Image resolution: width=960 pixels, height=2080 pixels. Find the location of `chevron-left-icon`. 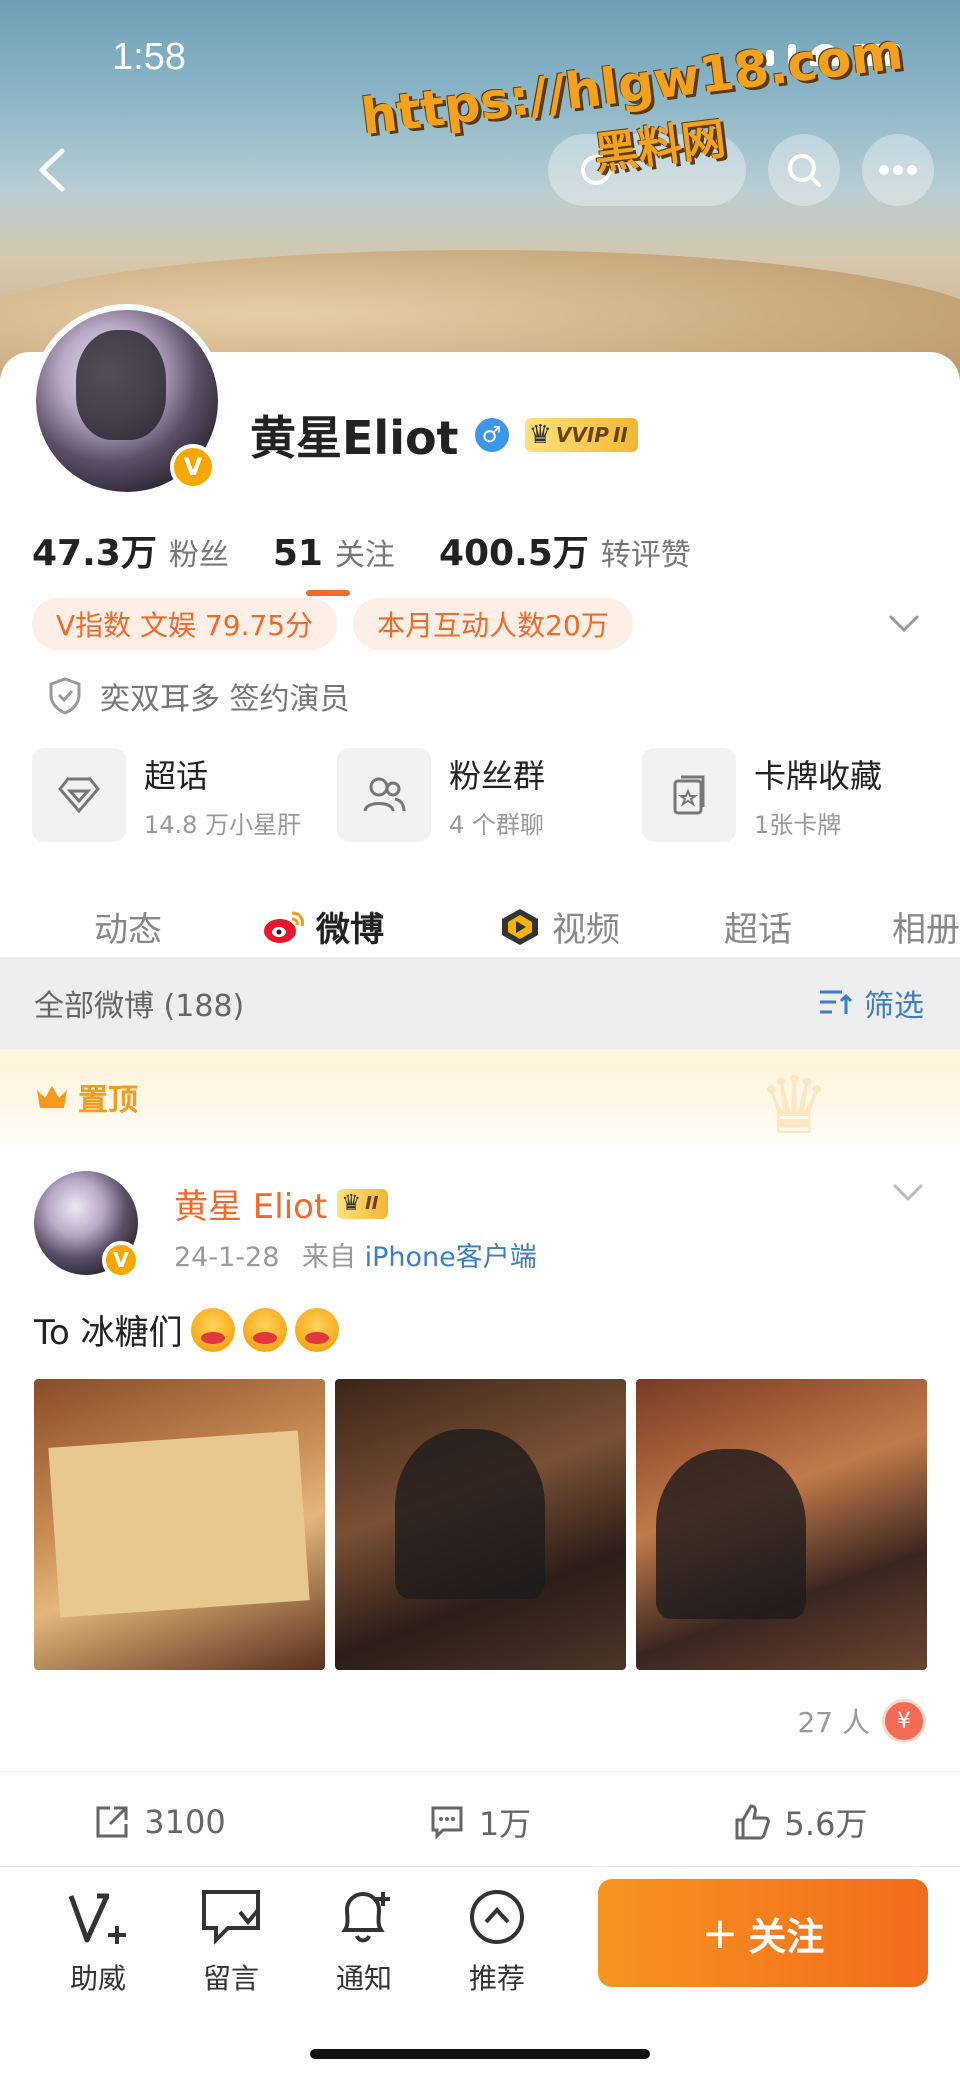

chevron-left-icon is located at coordinates (52, 170).